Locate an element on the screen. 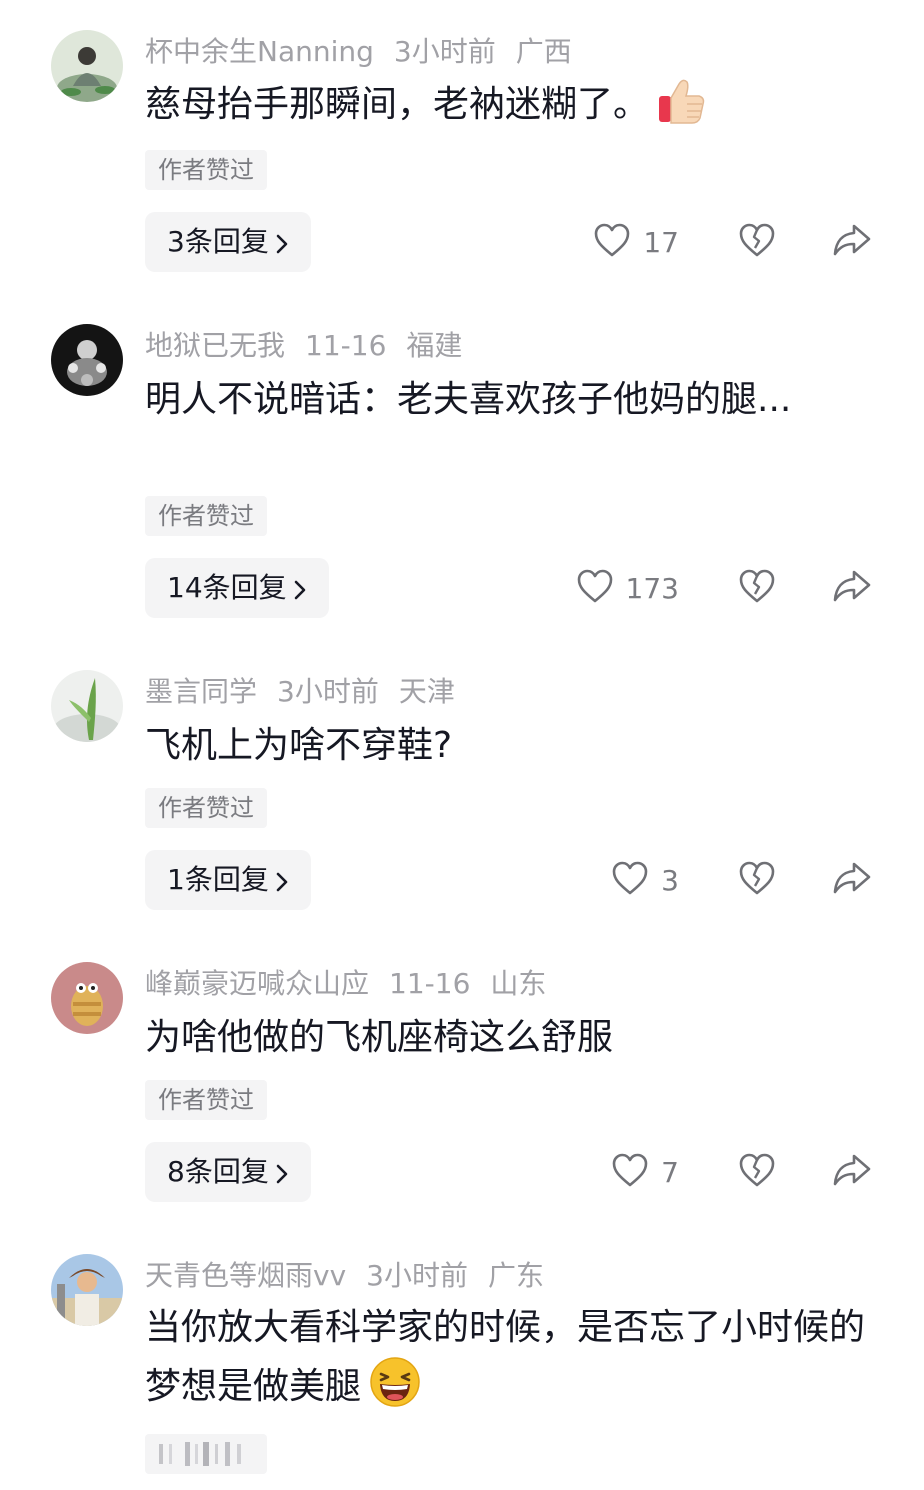  comment-actions: 17 is located at coordinates (724, 242).